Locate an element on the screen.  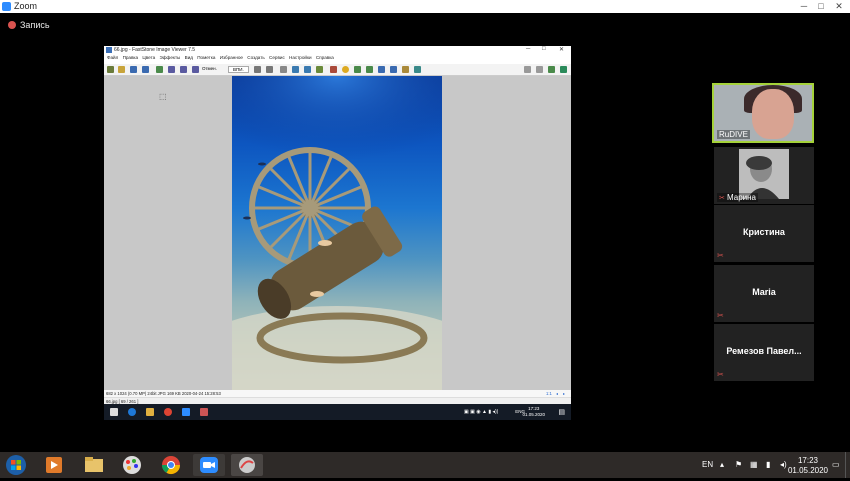
taskbar-zoom is located at coordinates (209, 465).